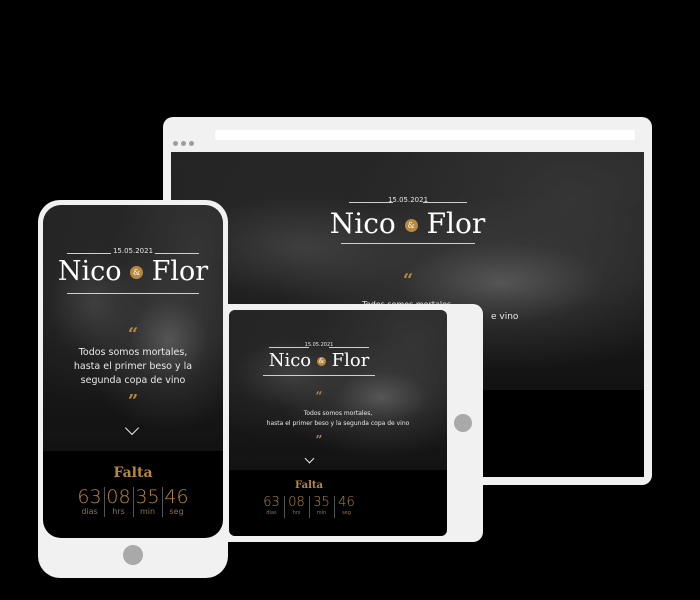 The image size is (700, 600). I want to click on address-bar, so click(425, 135).